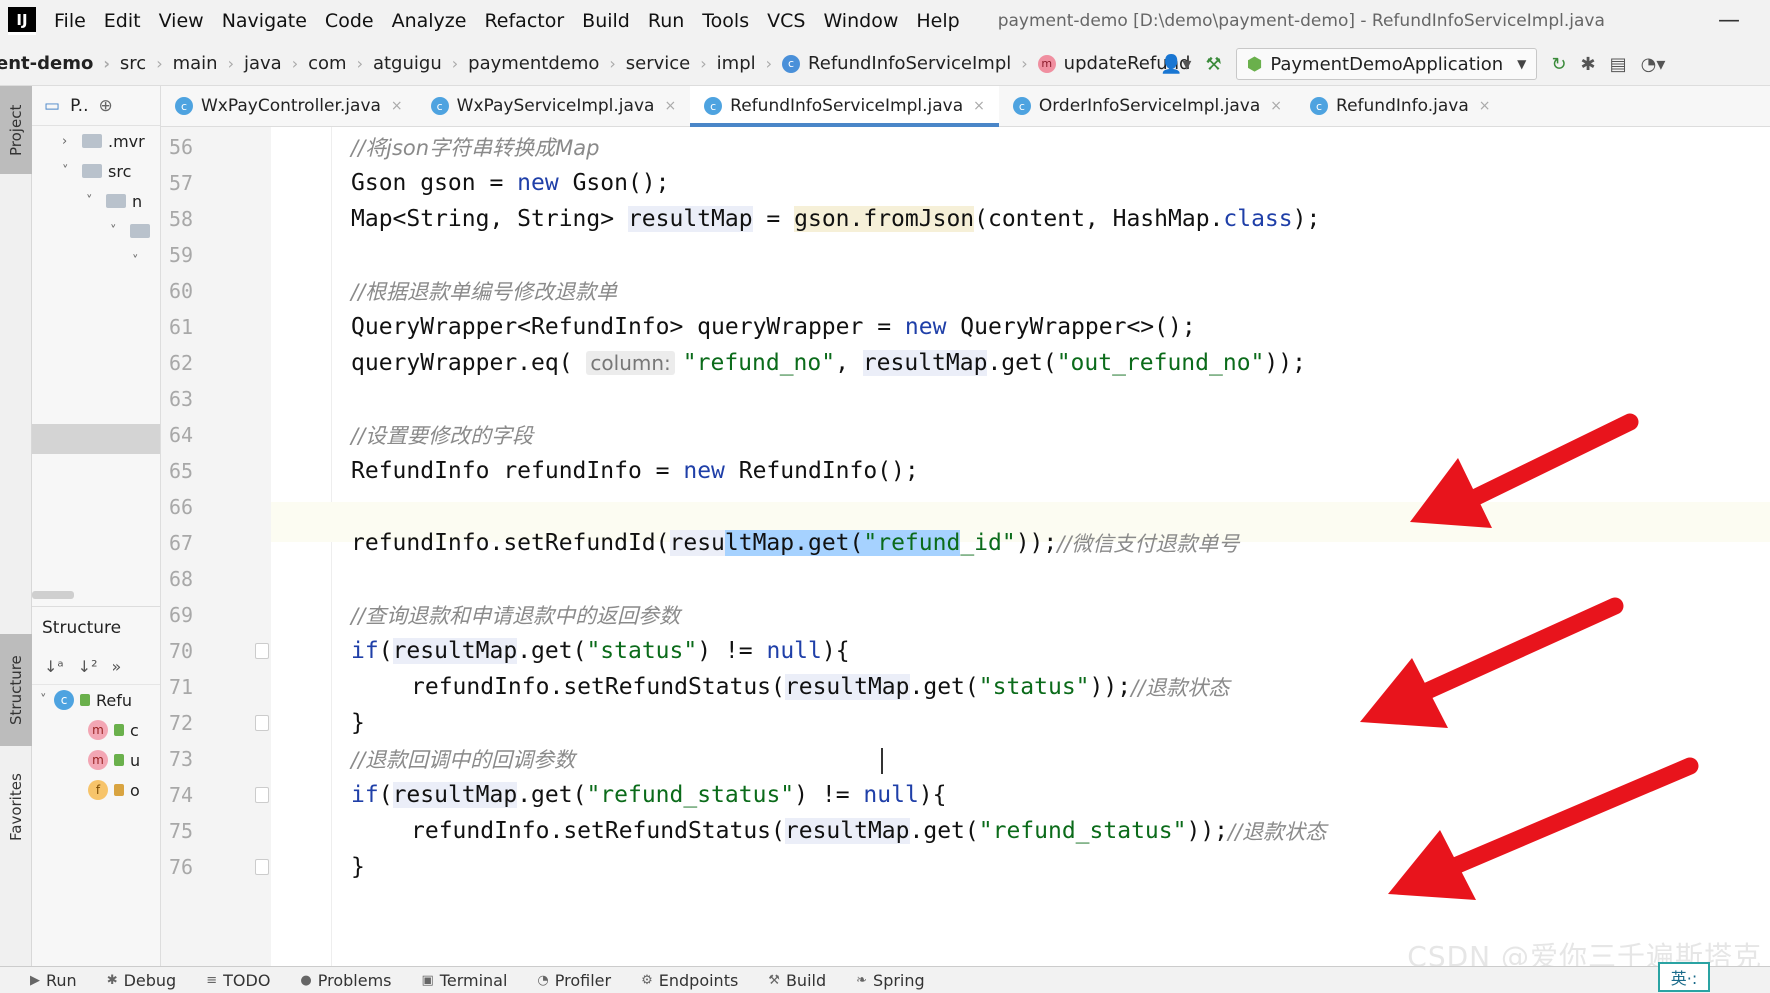 The width and height of the screenshot is (1770, 993). Describe the element at coordinates (429, 21) in the screenshot. I see `menu-analyze: Analyze` at that location.